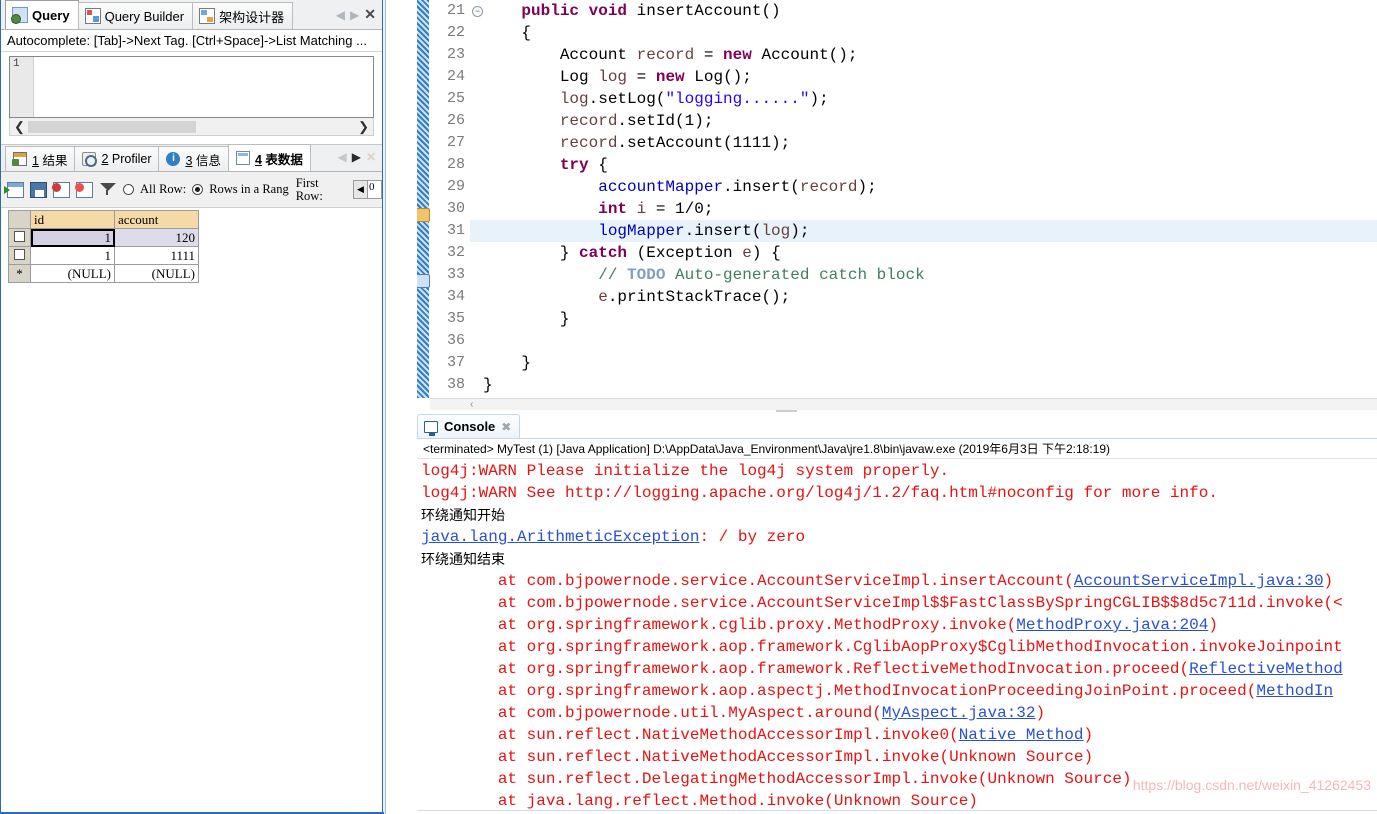 The image size is (1377, 814). I want to click on close-icon: ✕, so click(370, 14).